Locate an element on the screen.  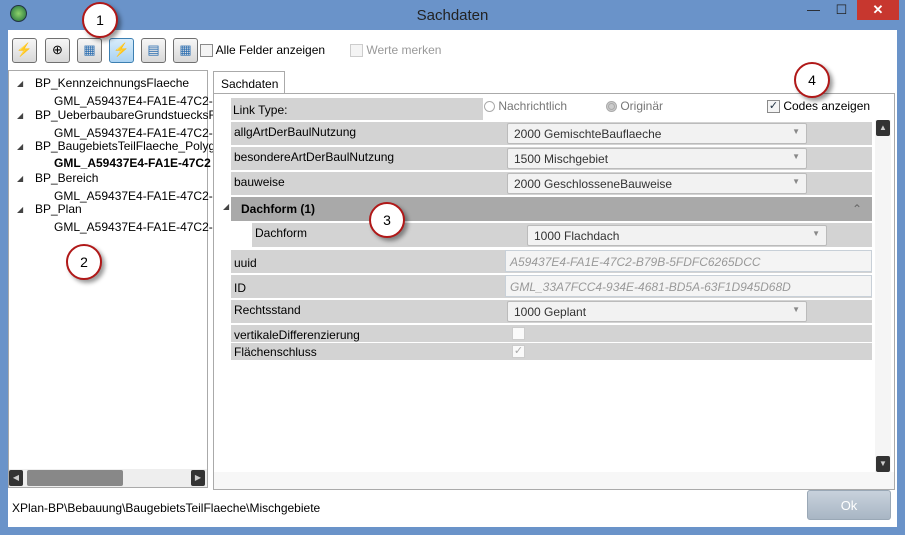
uuid-field: A59437E4-FA1E-47C2-B79B-5FDFC6265DCC is located at coordinates (688, 261).